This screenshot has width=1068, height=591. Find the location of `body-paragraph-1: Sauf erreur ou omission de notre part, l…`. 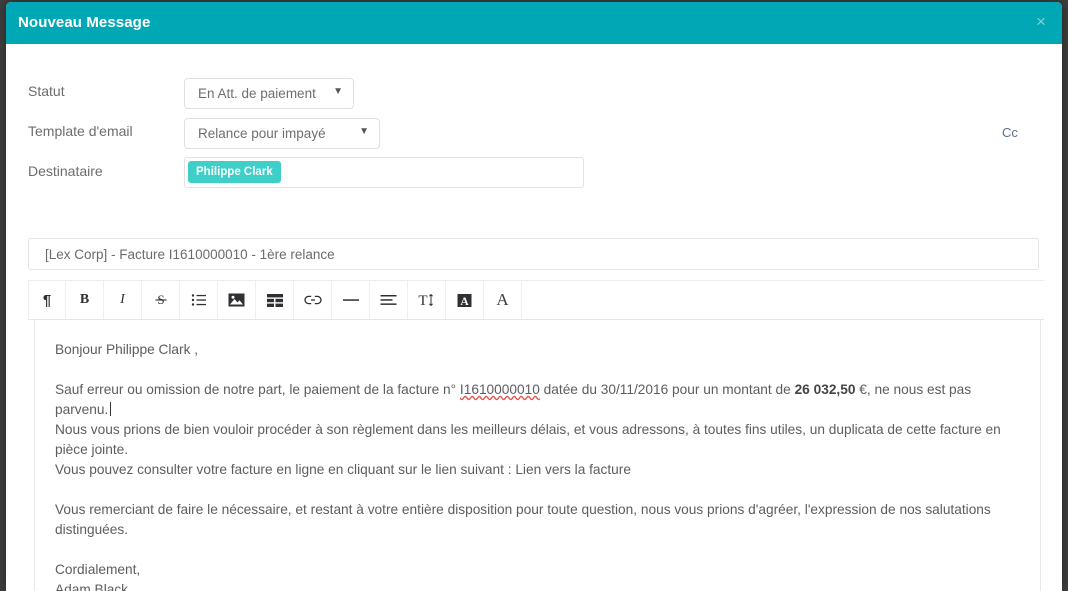

body-paragraph-1: Sauf erreur ou omission de notre part, l… is located at coordinates (538, 400).